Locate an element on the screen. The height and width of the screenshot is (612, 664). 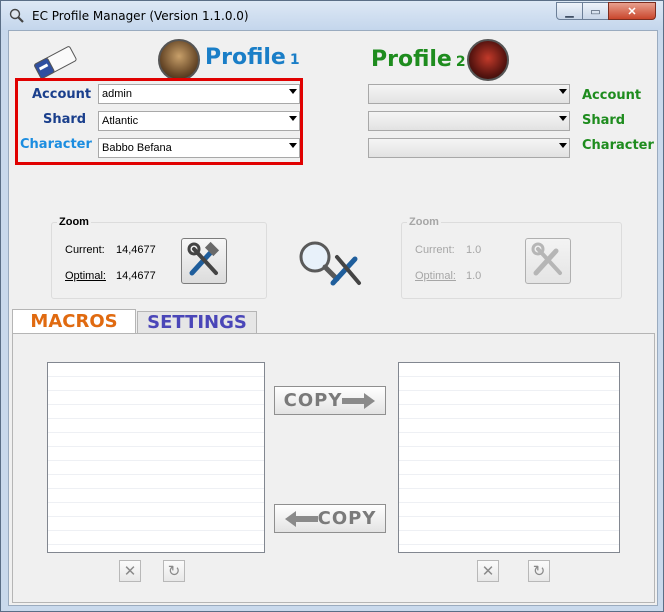
profile2-number: 2 is located at coordinates (460, 62).